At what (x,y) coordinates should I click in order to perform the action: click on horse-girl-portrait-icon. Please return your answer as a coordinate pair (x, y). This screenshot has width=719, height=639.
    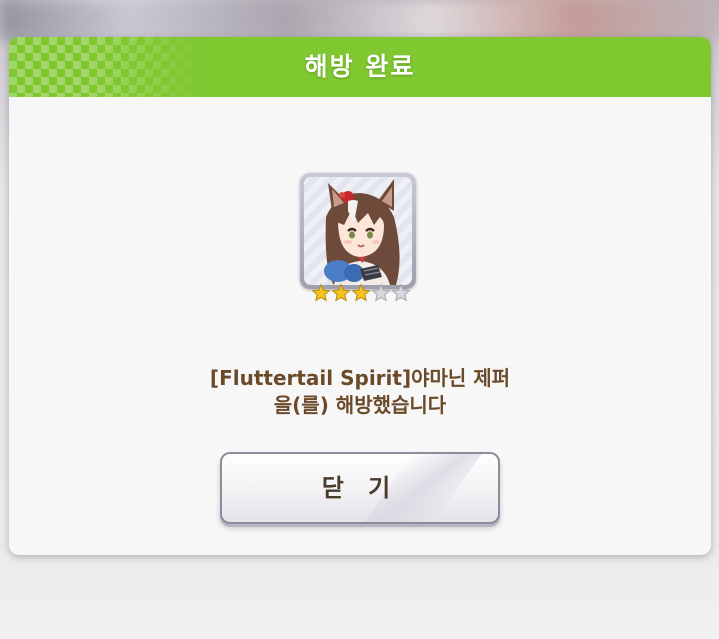
    Looking at the image, I should click on (362, 232).